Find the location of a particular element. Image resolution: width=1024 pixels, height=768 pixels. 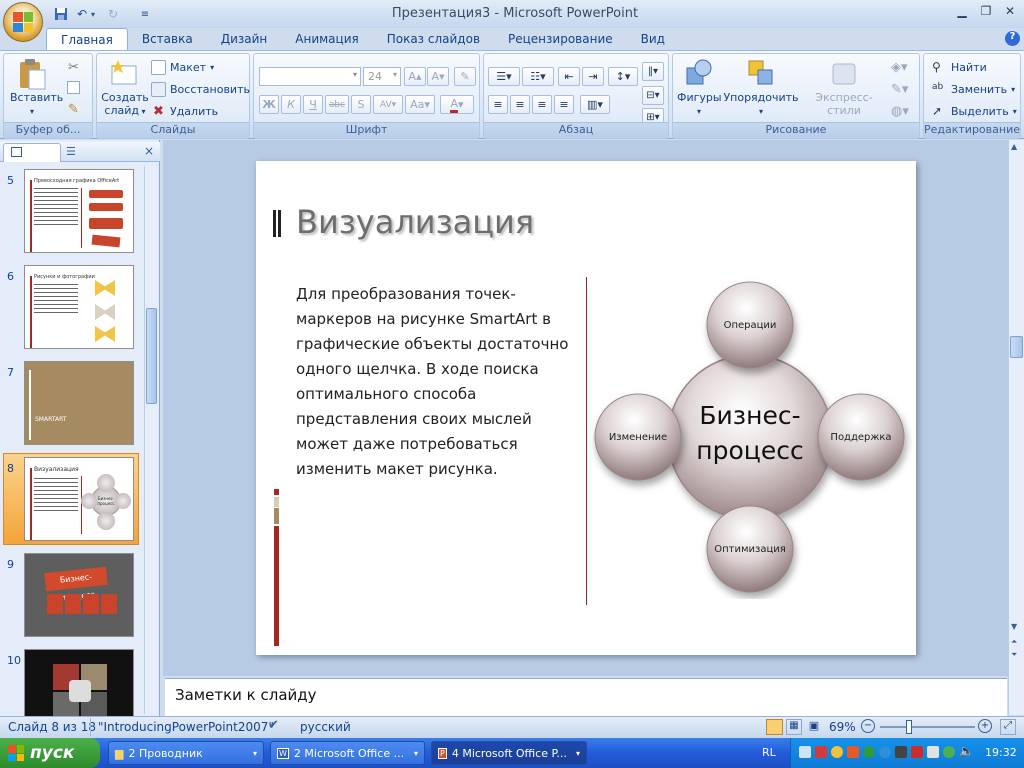

slide-thumbnail-6: Рисунки и фотографии is located at coordinates (79, 307).